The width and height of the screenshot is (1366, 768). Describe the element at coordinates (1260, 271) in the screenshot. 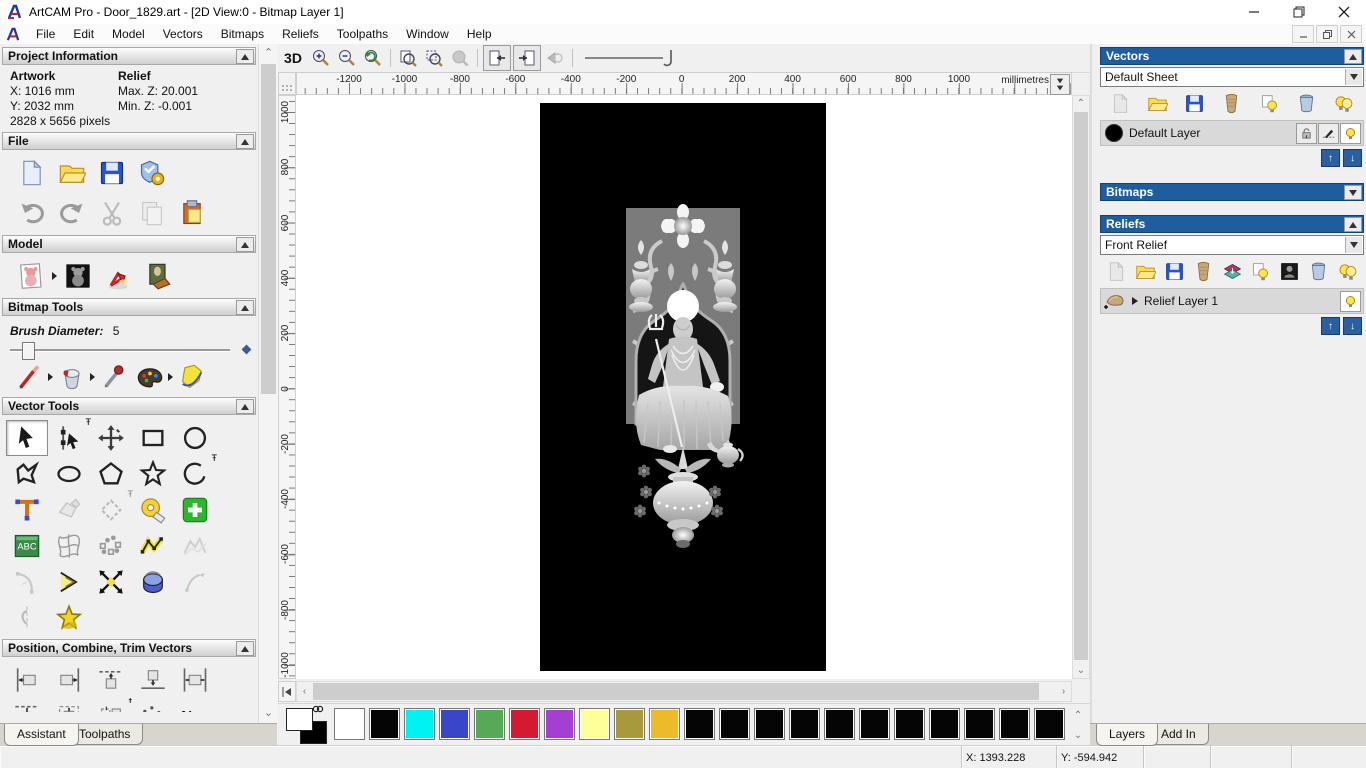

I see `toggle-relief-visibility-button` at that location.